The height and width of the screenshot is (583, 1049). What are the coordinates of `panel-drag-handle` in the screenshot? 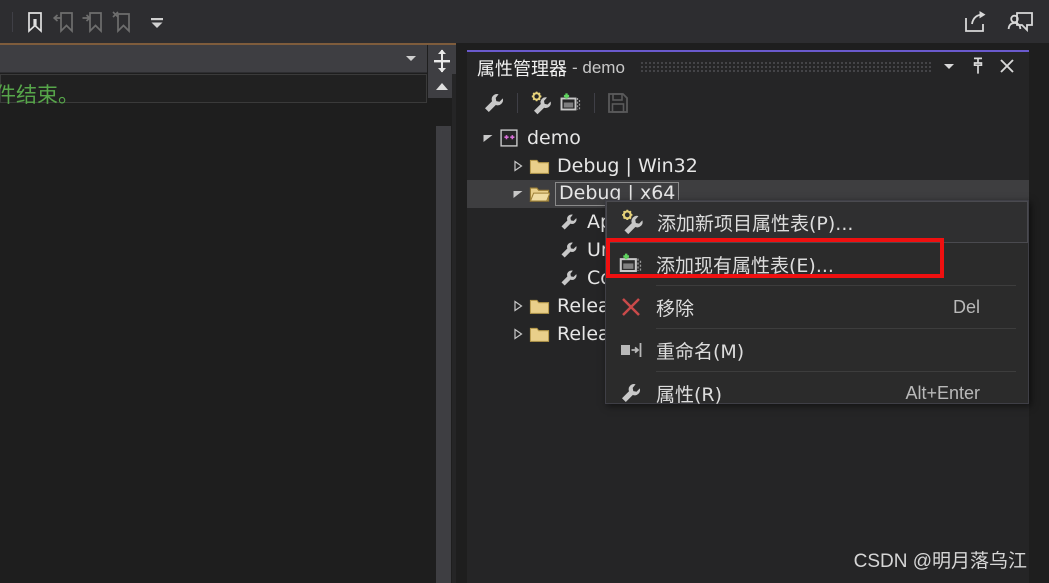 It's located at (785, 68).